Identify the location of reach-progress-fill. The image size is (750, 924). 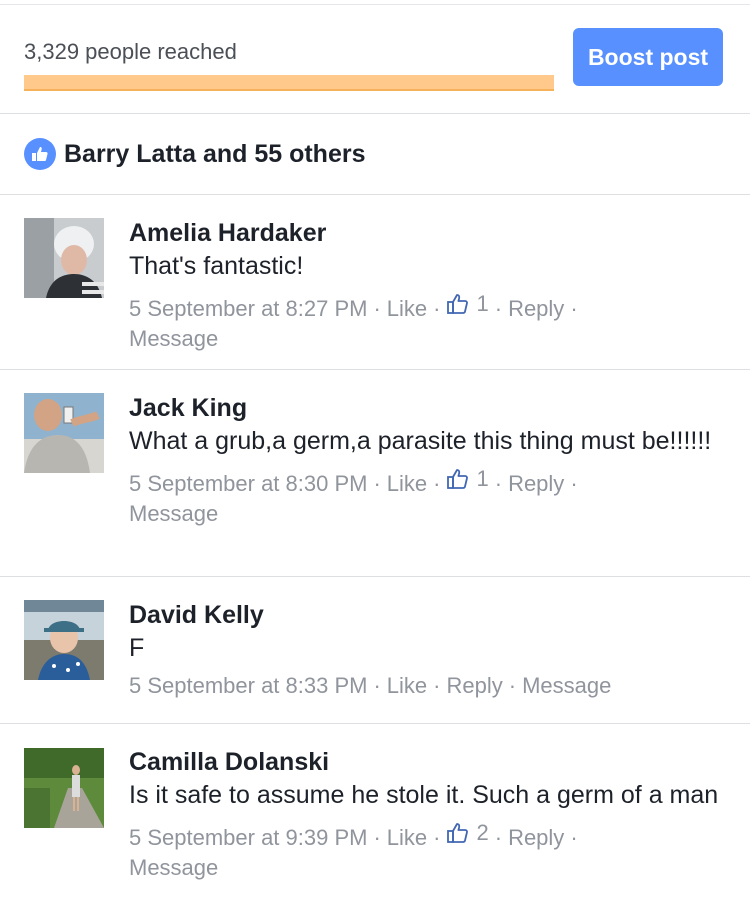
(289, 83).